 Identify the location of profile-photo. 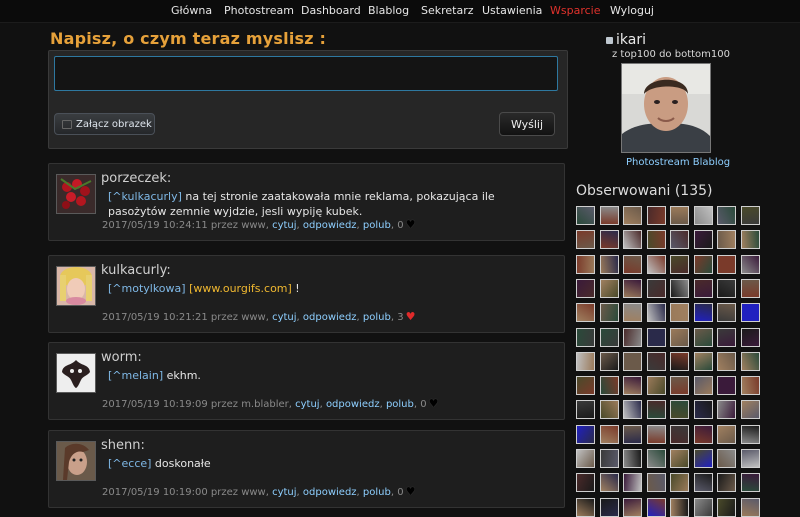
(666, 108).